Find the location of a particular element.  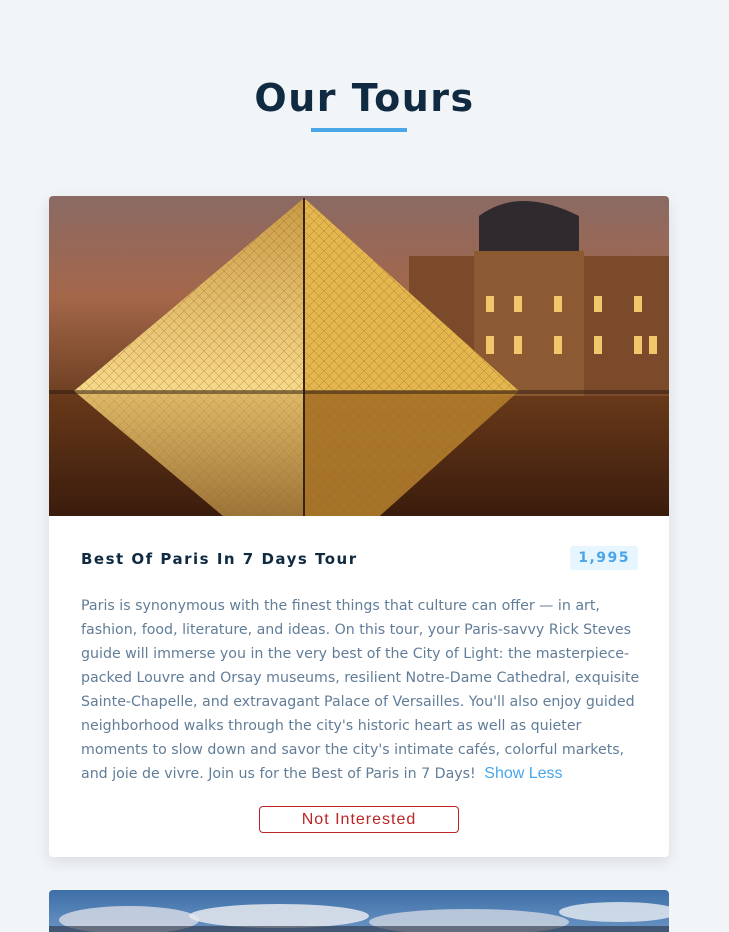

section-title: Our Tours is located at coordinates (364, 98).